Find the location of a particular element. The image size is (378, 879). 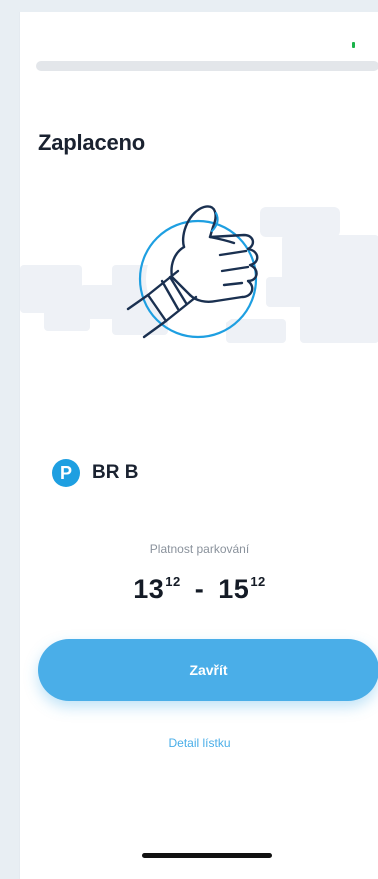

validity-label: Platnost parkování is located at coordinates (199, 549).